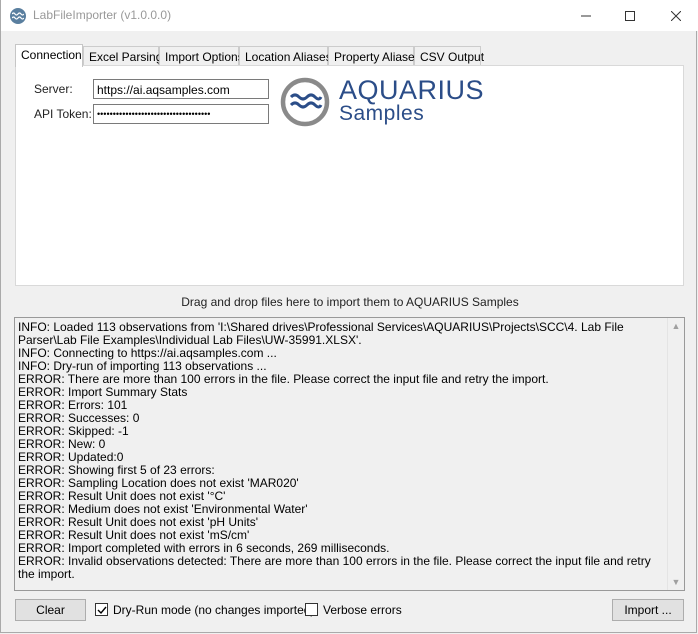  I want to click on logo-subtitle: Samples, so click(382, 113).